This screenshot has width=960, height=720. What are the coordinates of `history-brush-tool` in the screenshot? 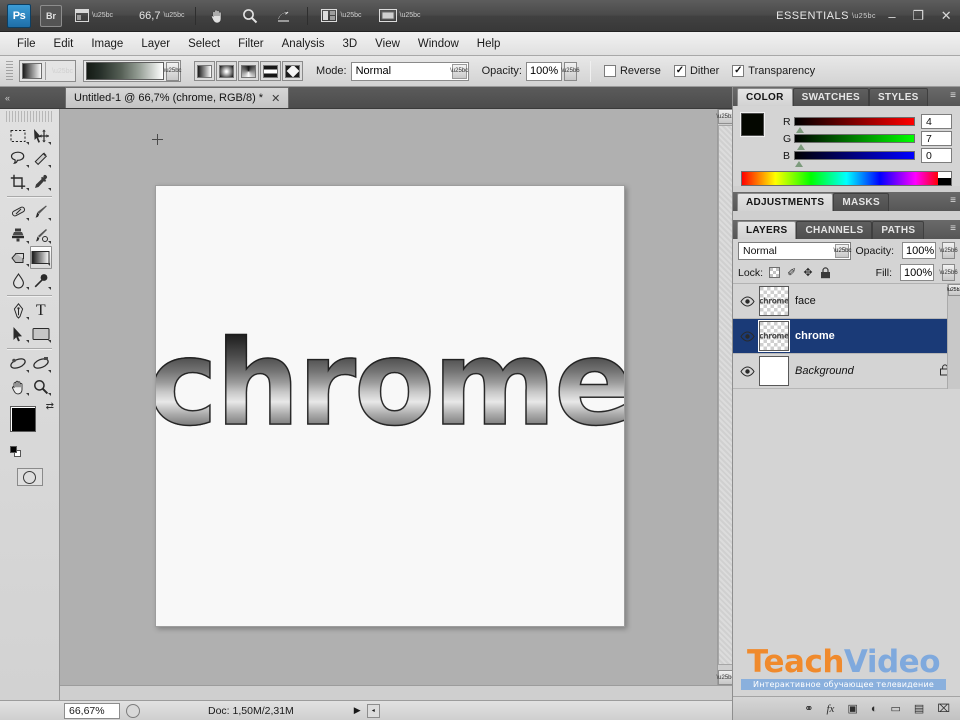 It's located at (41, 234).